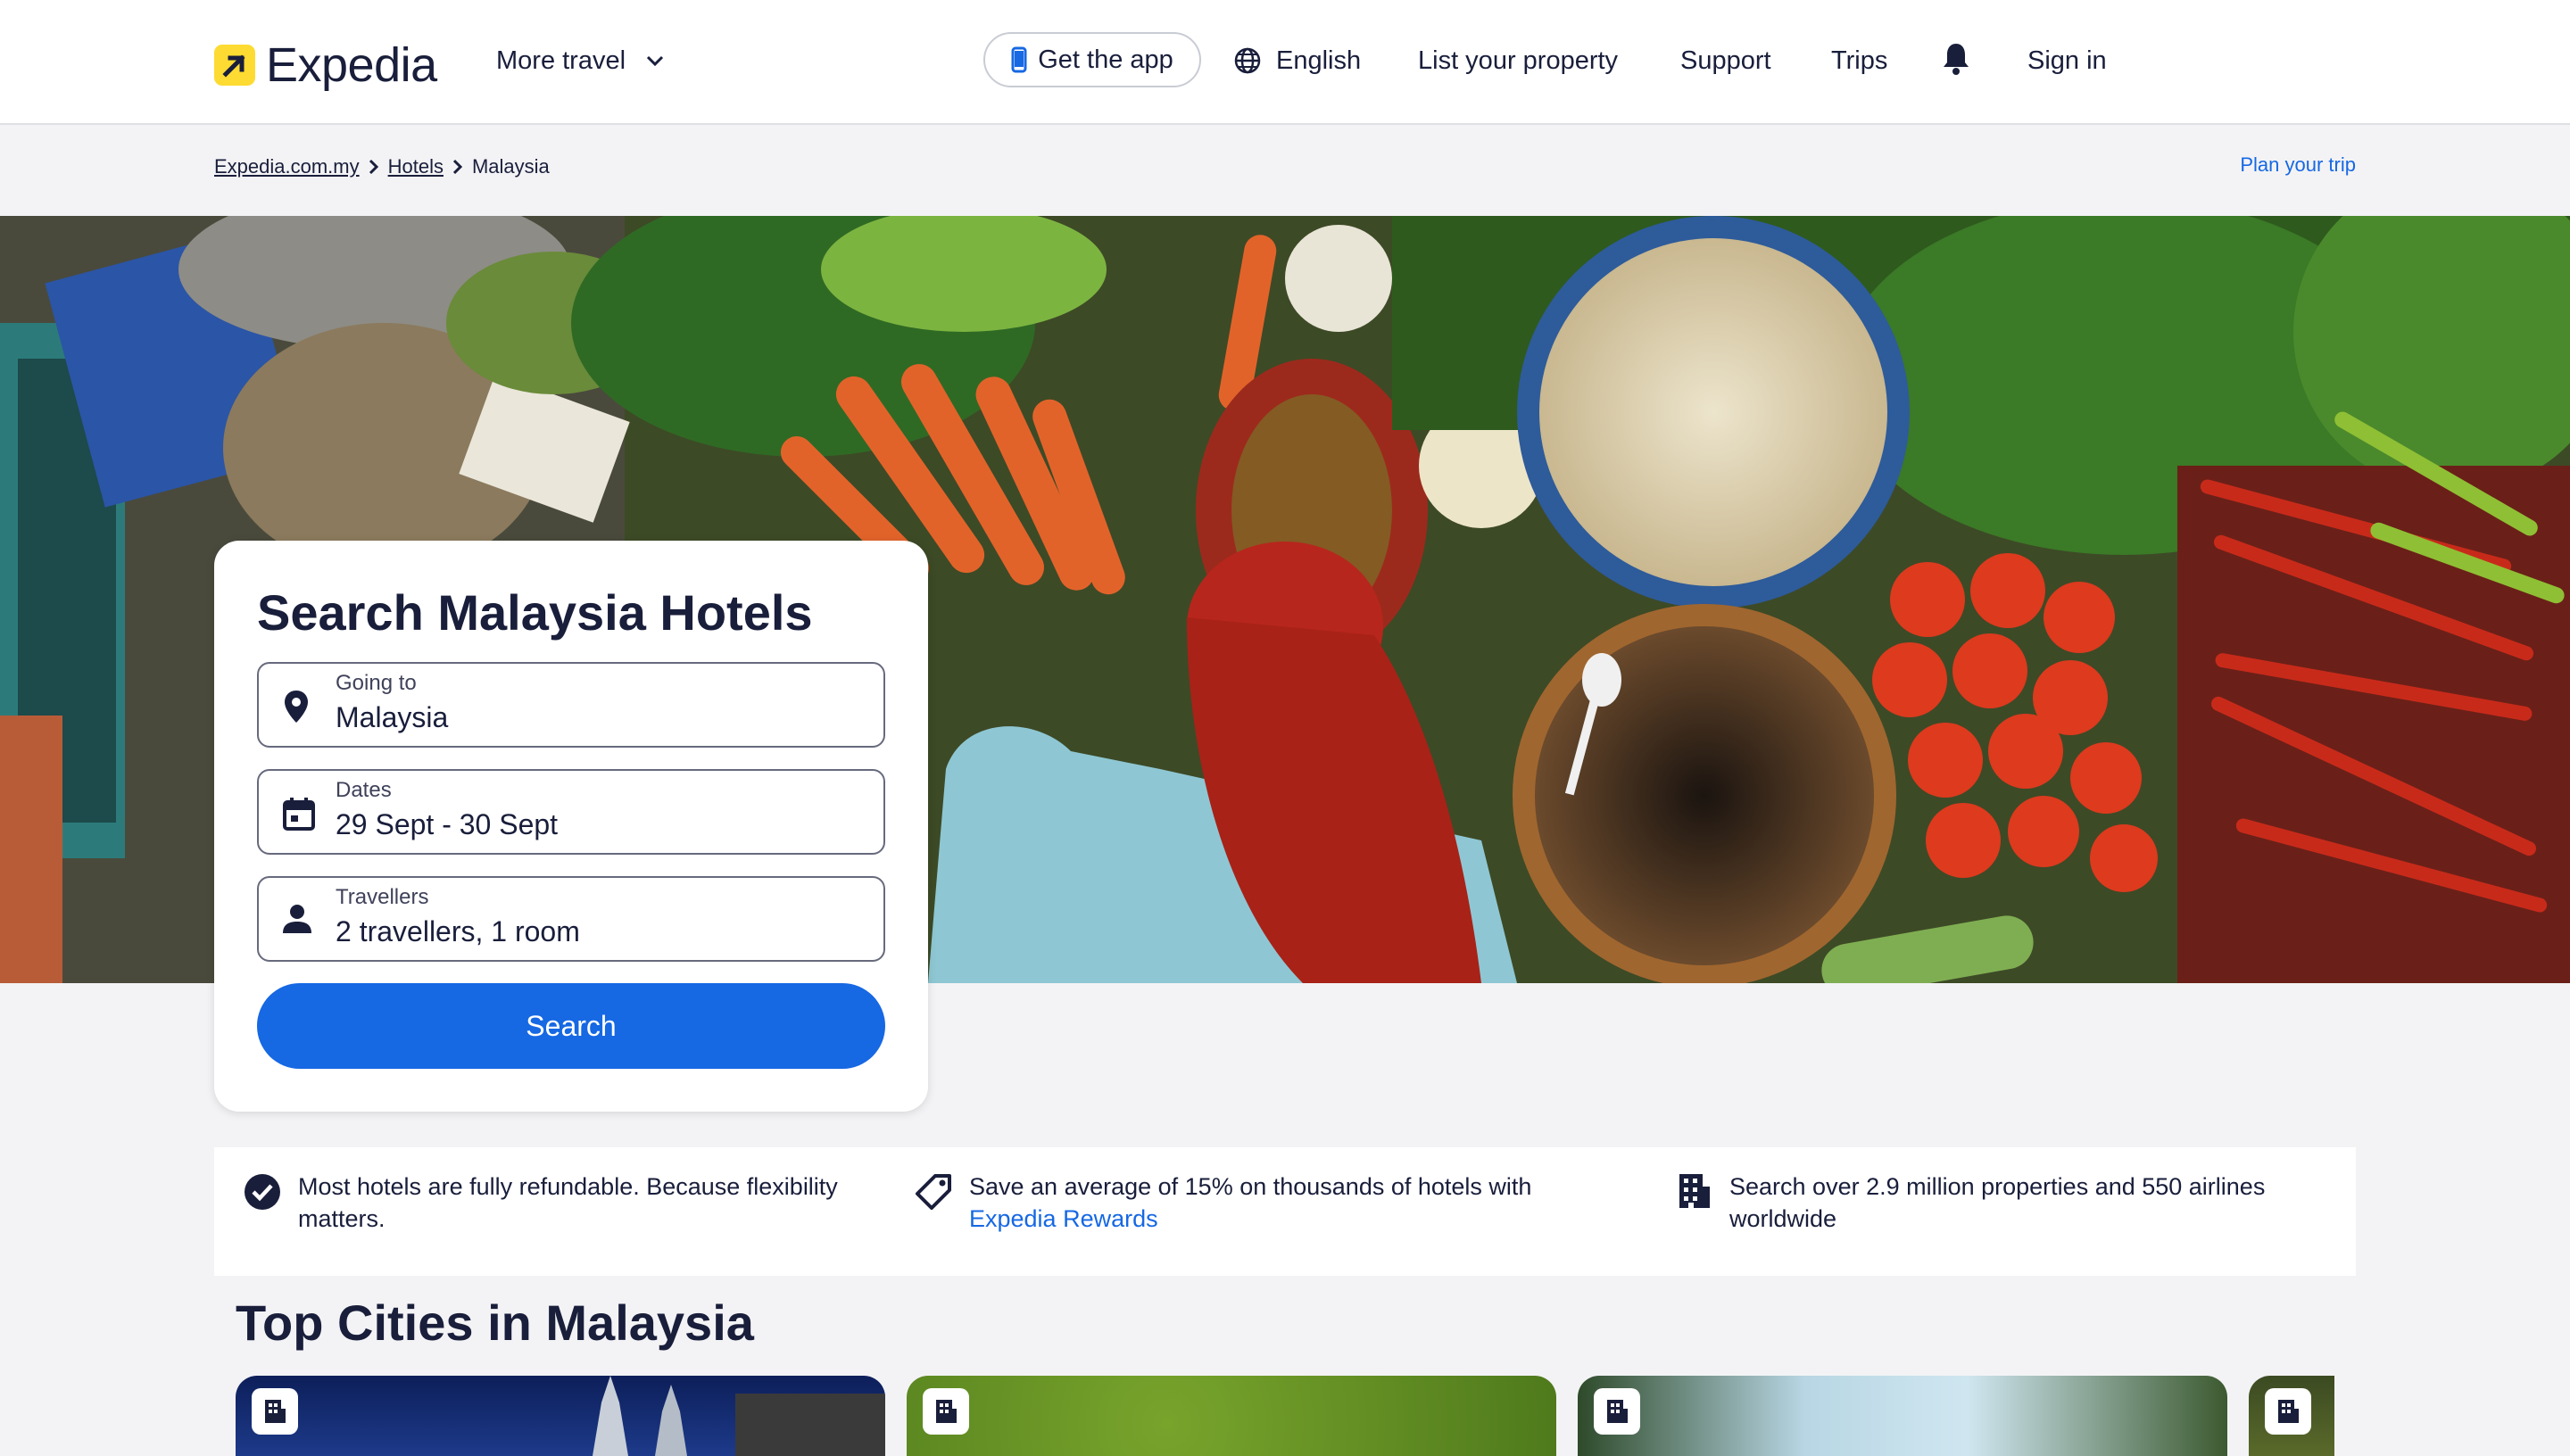 This screenshot has height=1456, width=2570. I want to click on location-pin-icon, so click(296, 707).